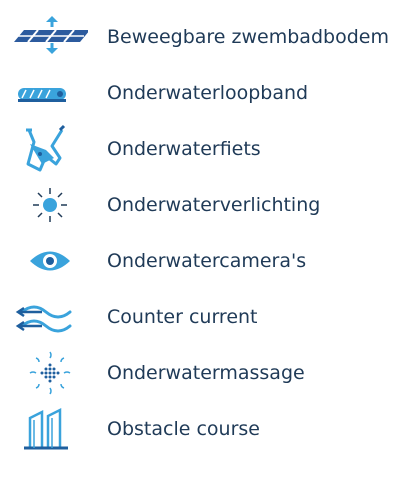  What do you see at coordinates (248, 37) in the screenshot?
I see `feature-label: Beweegbare zwembadbodem` at bounding box center [248, 37].